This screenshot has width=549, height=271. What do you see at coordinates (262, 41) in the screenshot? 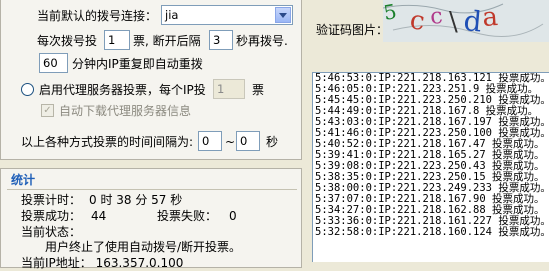
I see `redial-seconds-label: 秒再拨号.` at bounding box center [262, 41].